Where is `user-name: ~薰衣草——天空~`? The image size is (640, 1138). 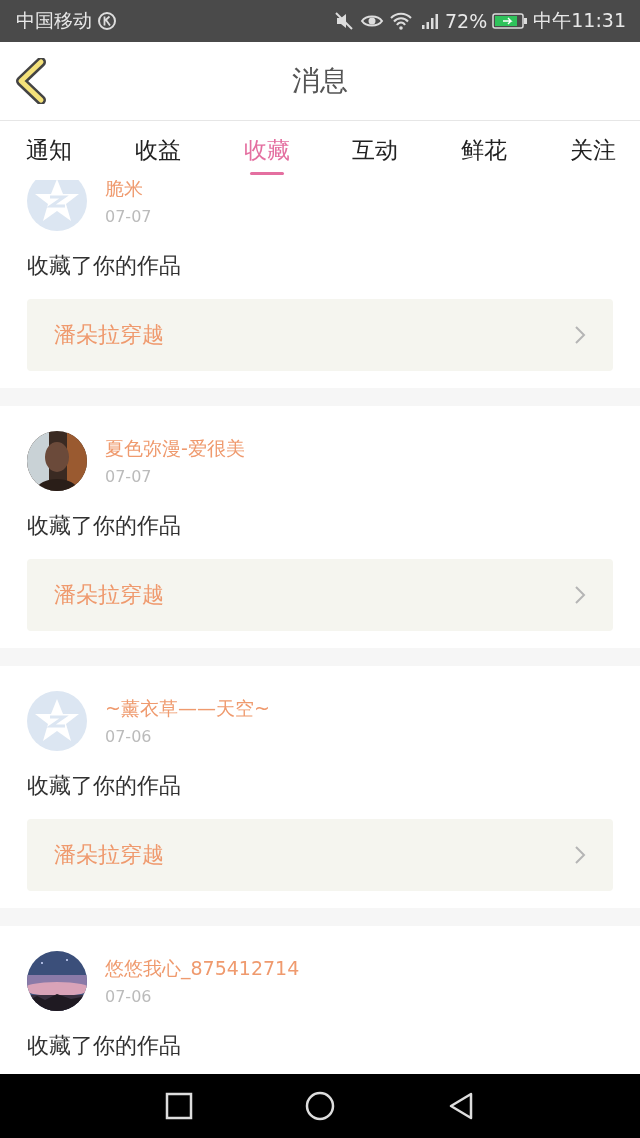 user-name: ~薰衣草——天空~ is located at coordinates (187, 709).